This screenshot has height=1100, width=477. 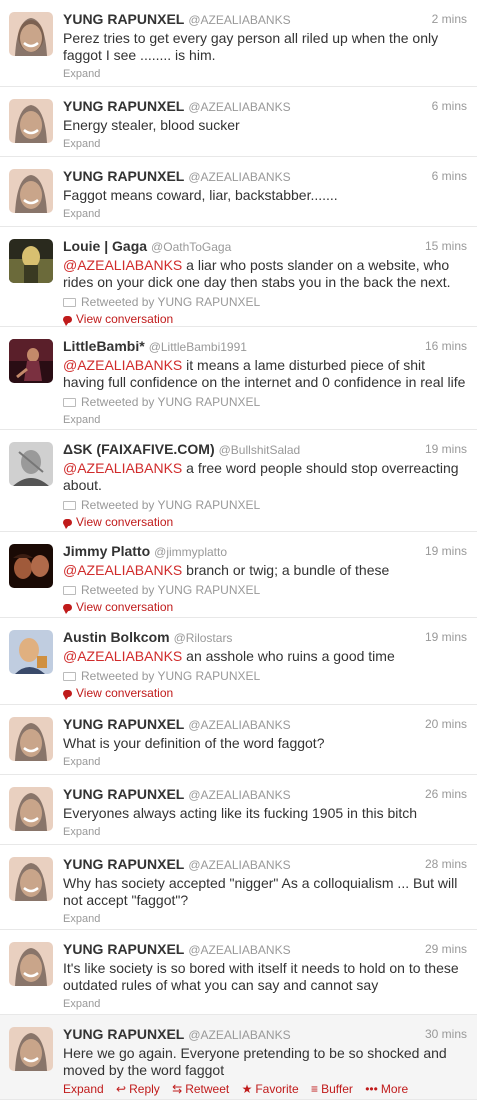 I want to click on author-handle: @LittleBambi1991, so click(x=198, y=347).